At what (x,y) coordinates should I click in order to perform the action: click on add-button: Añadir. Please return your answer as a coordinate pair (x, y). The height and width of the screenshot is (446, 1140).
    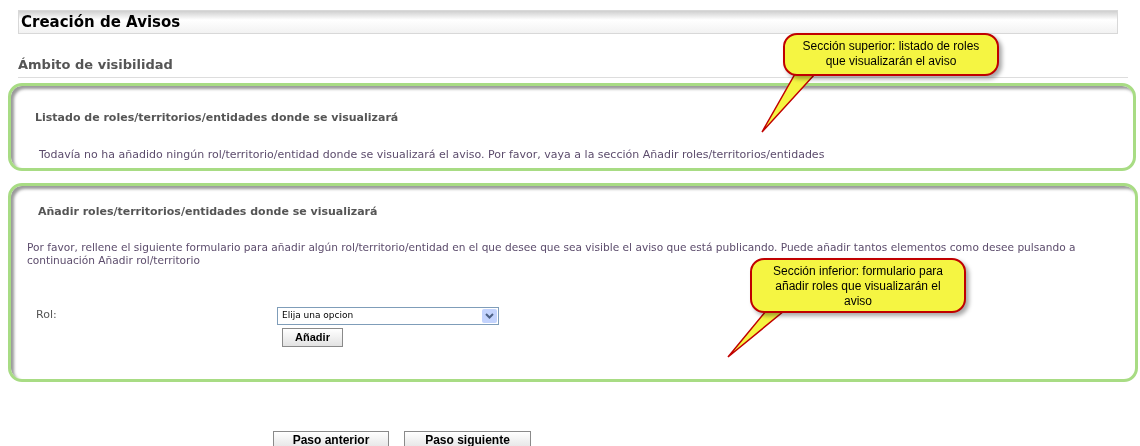
    Looking at the image, I should click on (312, 337).